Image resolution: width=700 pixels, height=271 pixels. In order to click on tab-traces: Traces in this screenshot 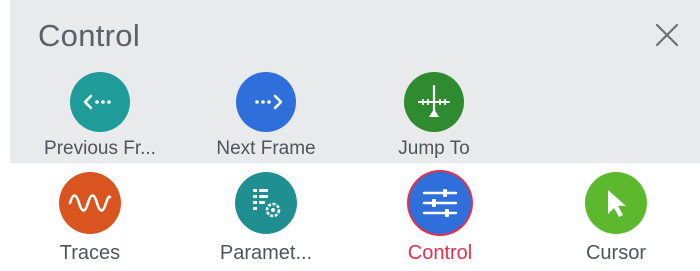, I will do `click(90, 220)`.